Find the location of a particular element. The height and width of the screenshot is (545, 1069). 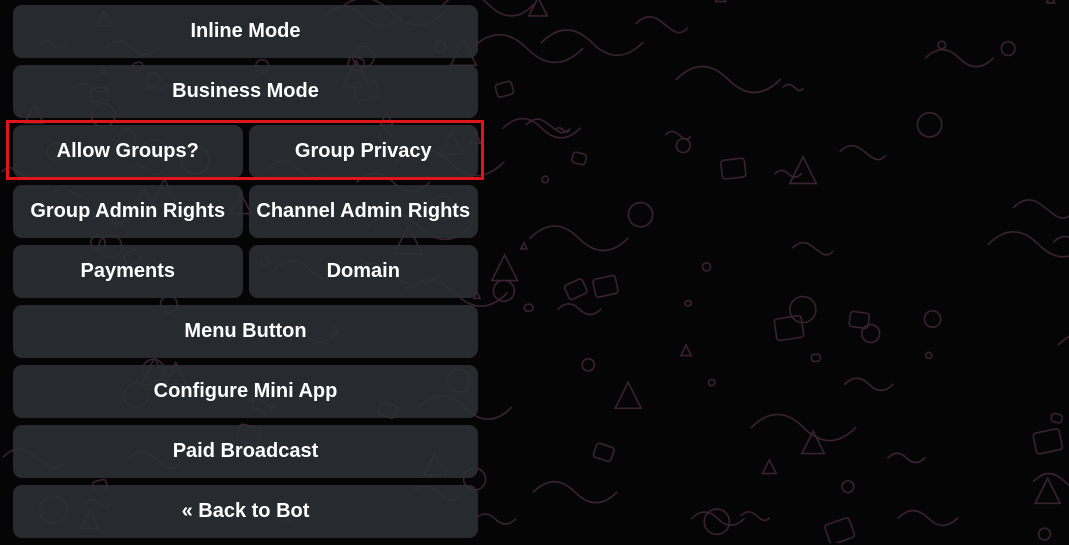

domain-button: Domain is located at coordinates (363, 271).